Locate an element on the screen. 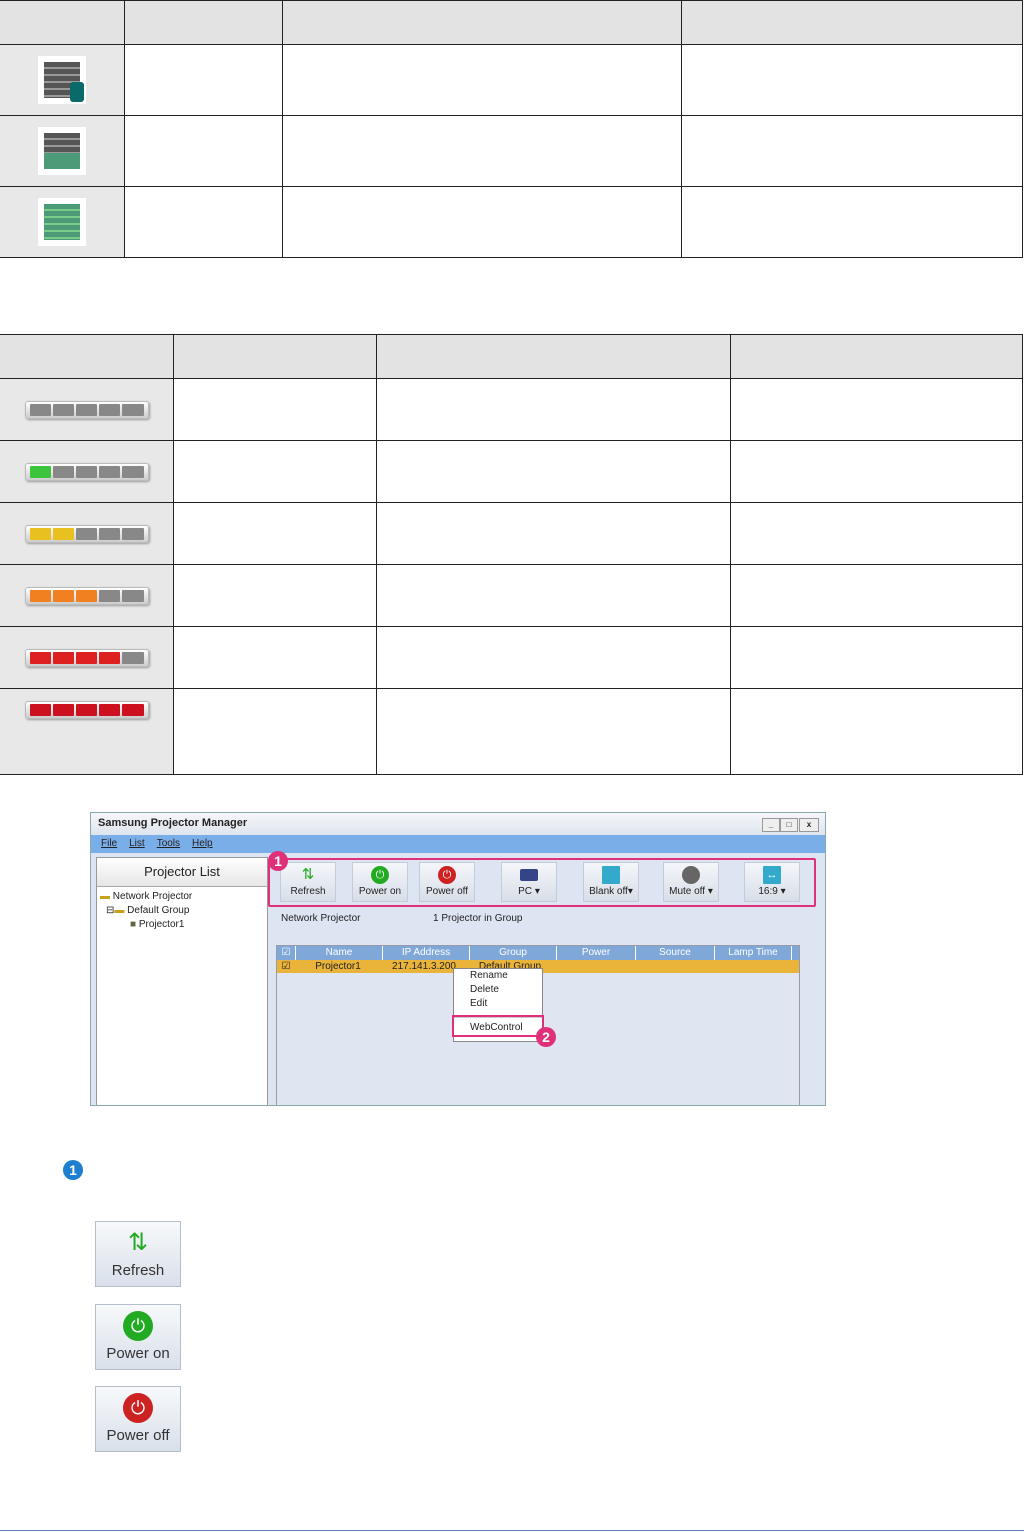  tree-item-projector1: ■ Projector1 is located at coordinates (182, 925).